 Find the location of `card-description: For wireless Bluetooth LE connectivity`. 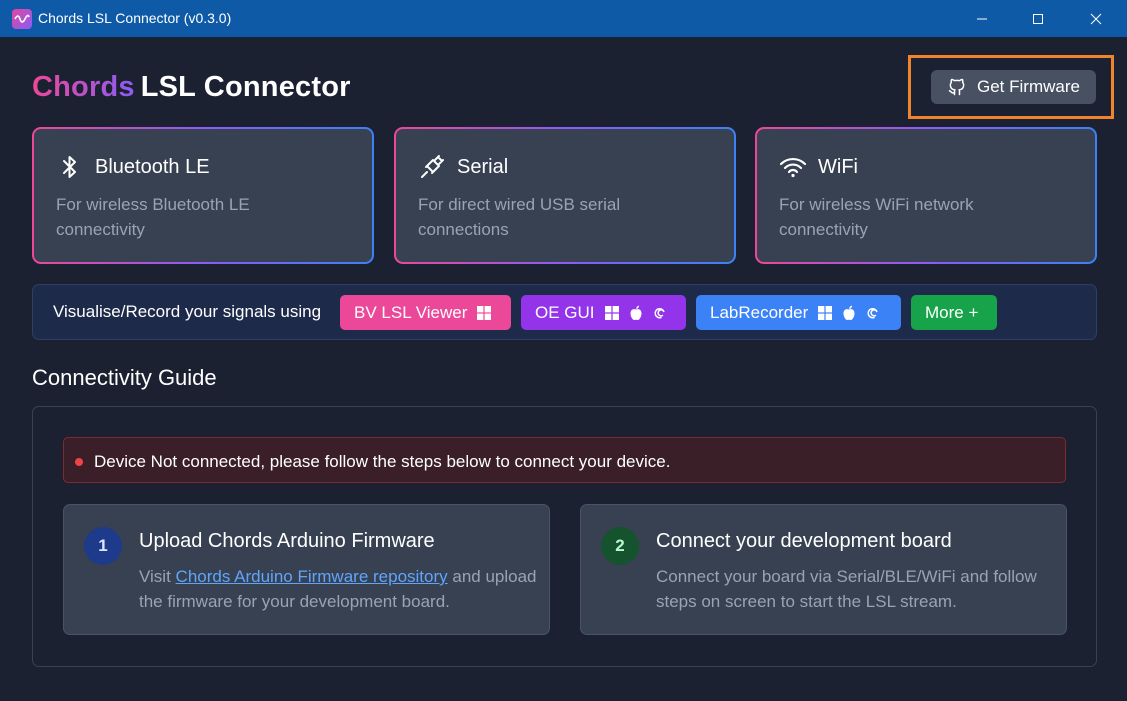

card-description: For wireless Bluetooth LE connectivity is located at coordinates (153, 217).